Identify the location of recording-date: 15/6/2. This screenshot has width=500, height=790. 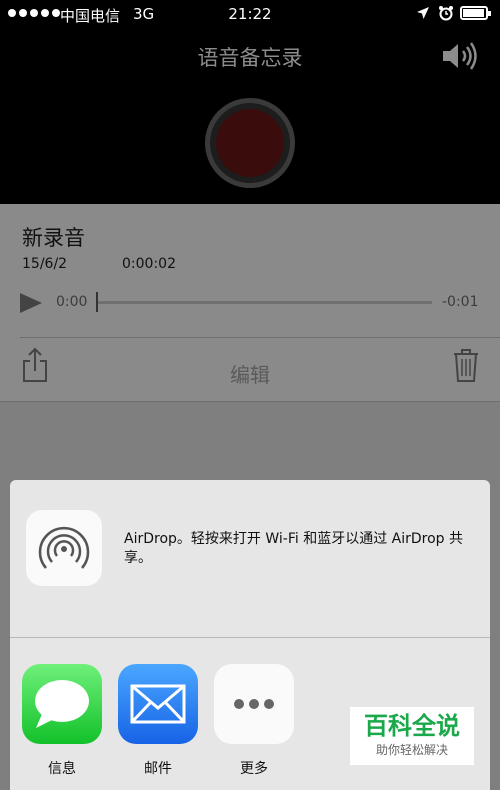
(45, 264).